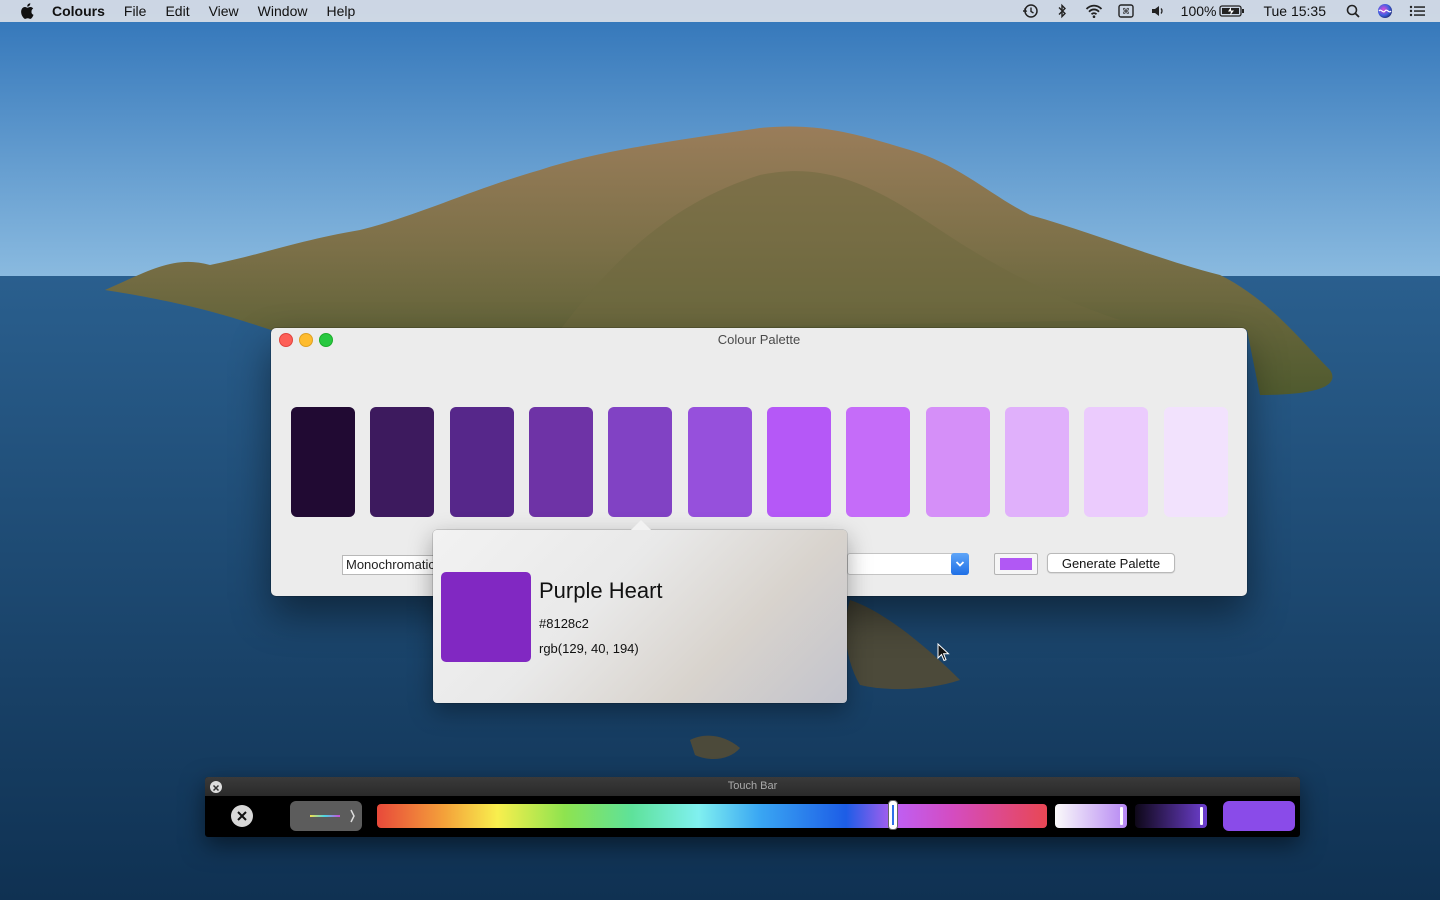  I want to click on colour-name: Purple Heart, so click(601, 590).